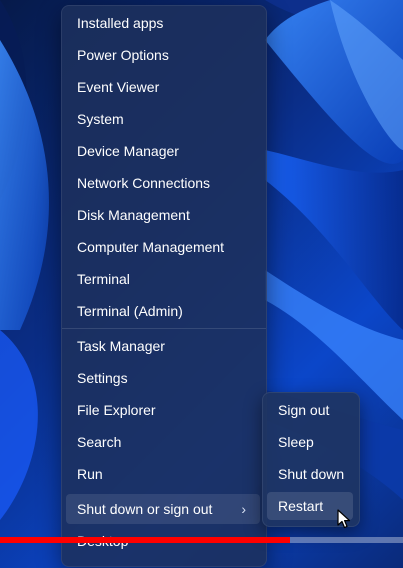 The height and width of the screenshot is (568, 403). I want to click on shutdown-submenu: Sign out Sleep Shut down Restart, so click(311, 459).